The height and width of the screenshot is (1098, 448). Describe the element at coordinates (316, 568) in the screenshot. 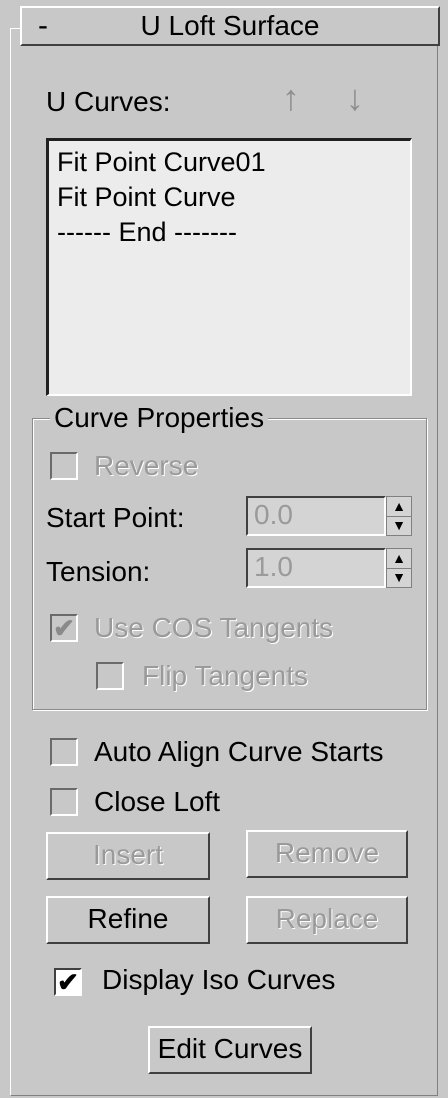

I see `tension-field: 1.0` at that location.